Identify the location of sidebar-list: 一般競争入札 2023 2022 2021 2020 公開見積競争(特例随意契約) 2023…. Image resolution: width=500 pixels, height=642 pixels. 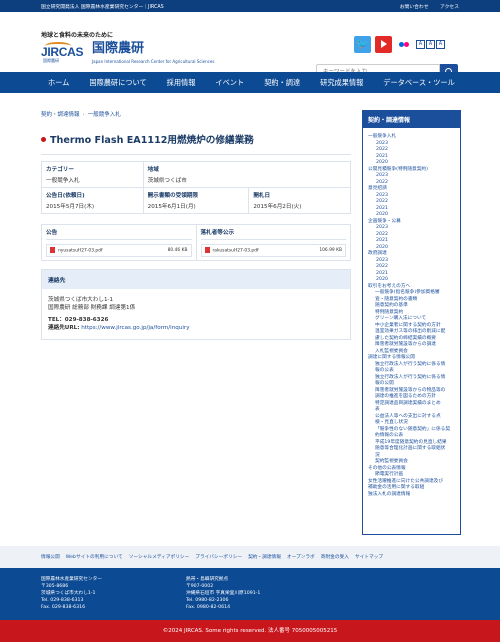
(411, 313).